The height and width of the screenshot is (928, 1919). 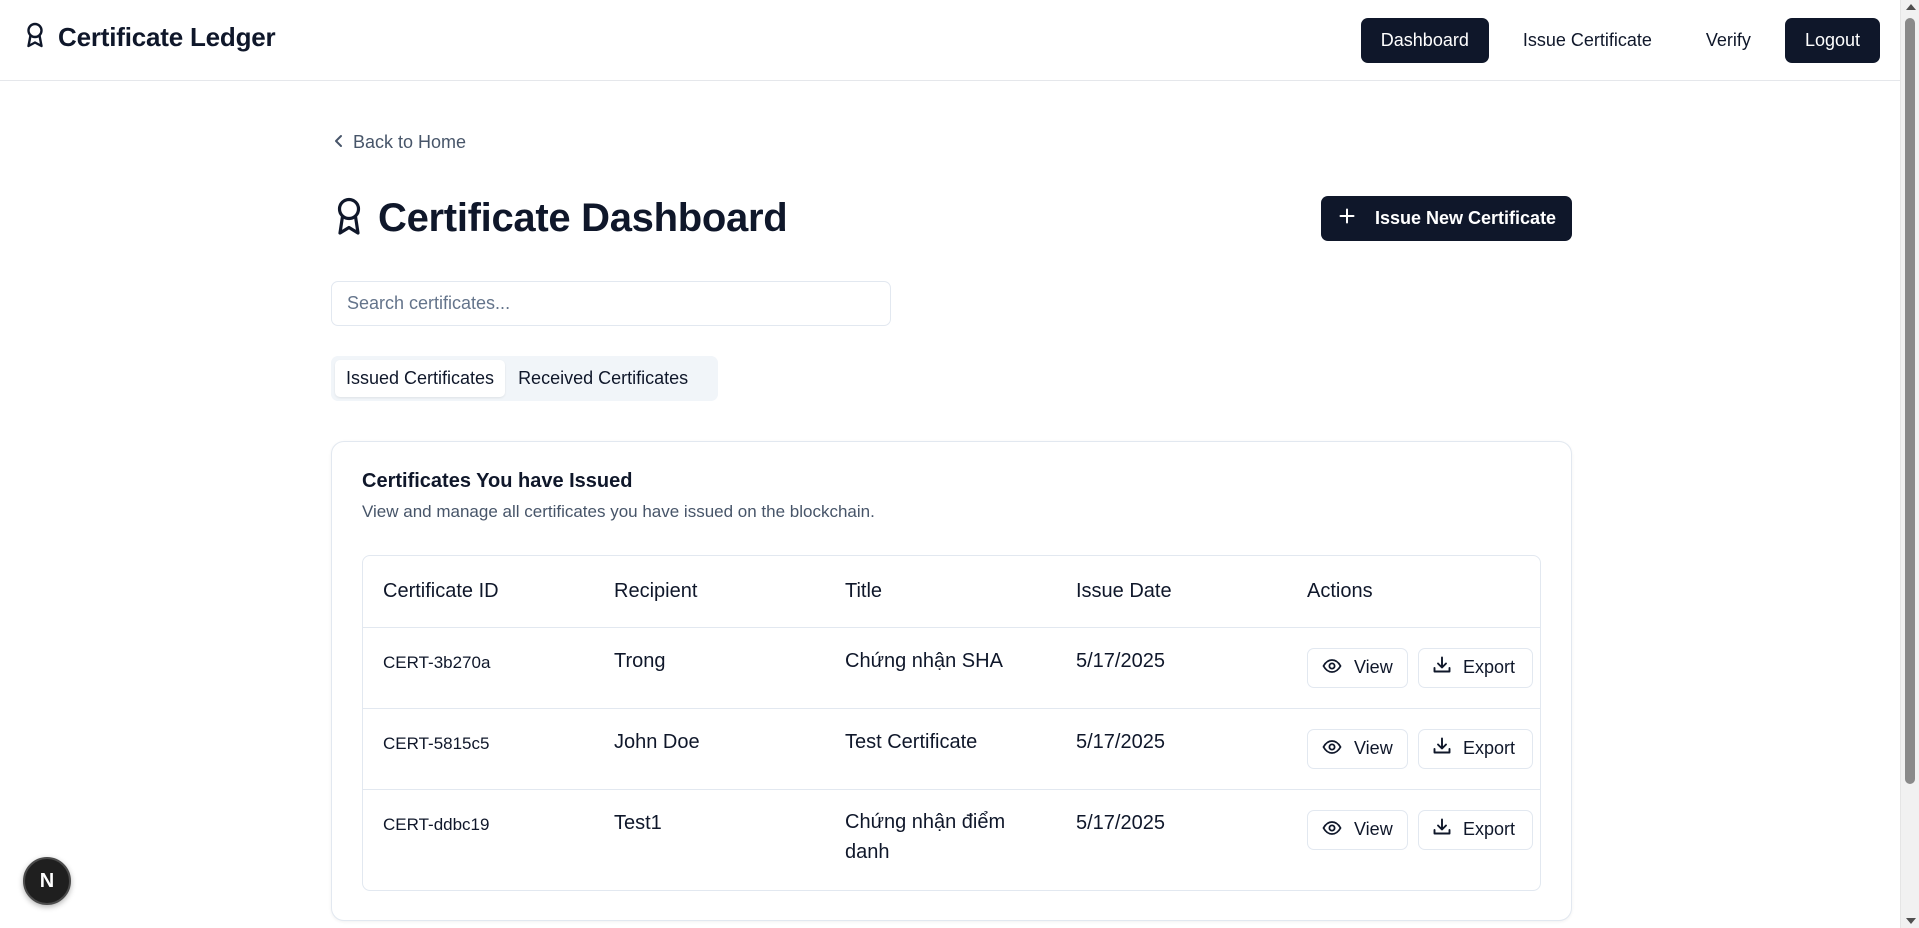 I want to click on column-header-certificate-id: Certificate ID, so click(x=478, y=592).